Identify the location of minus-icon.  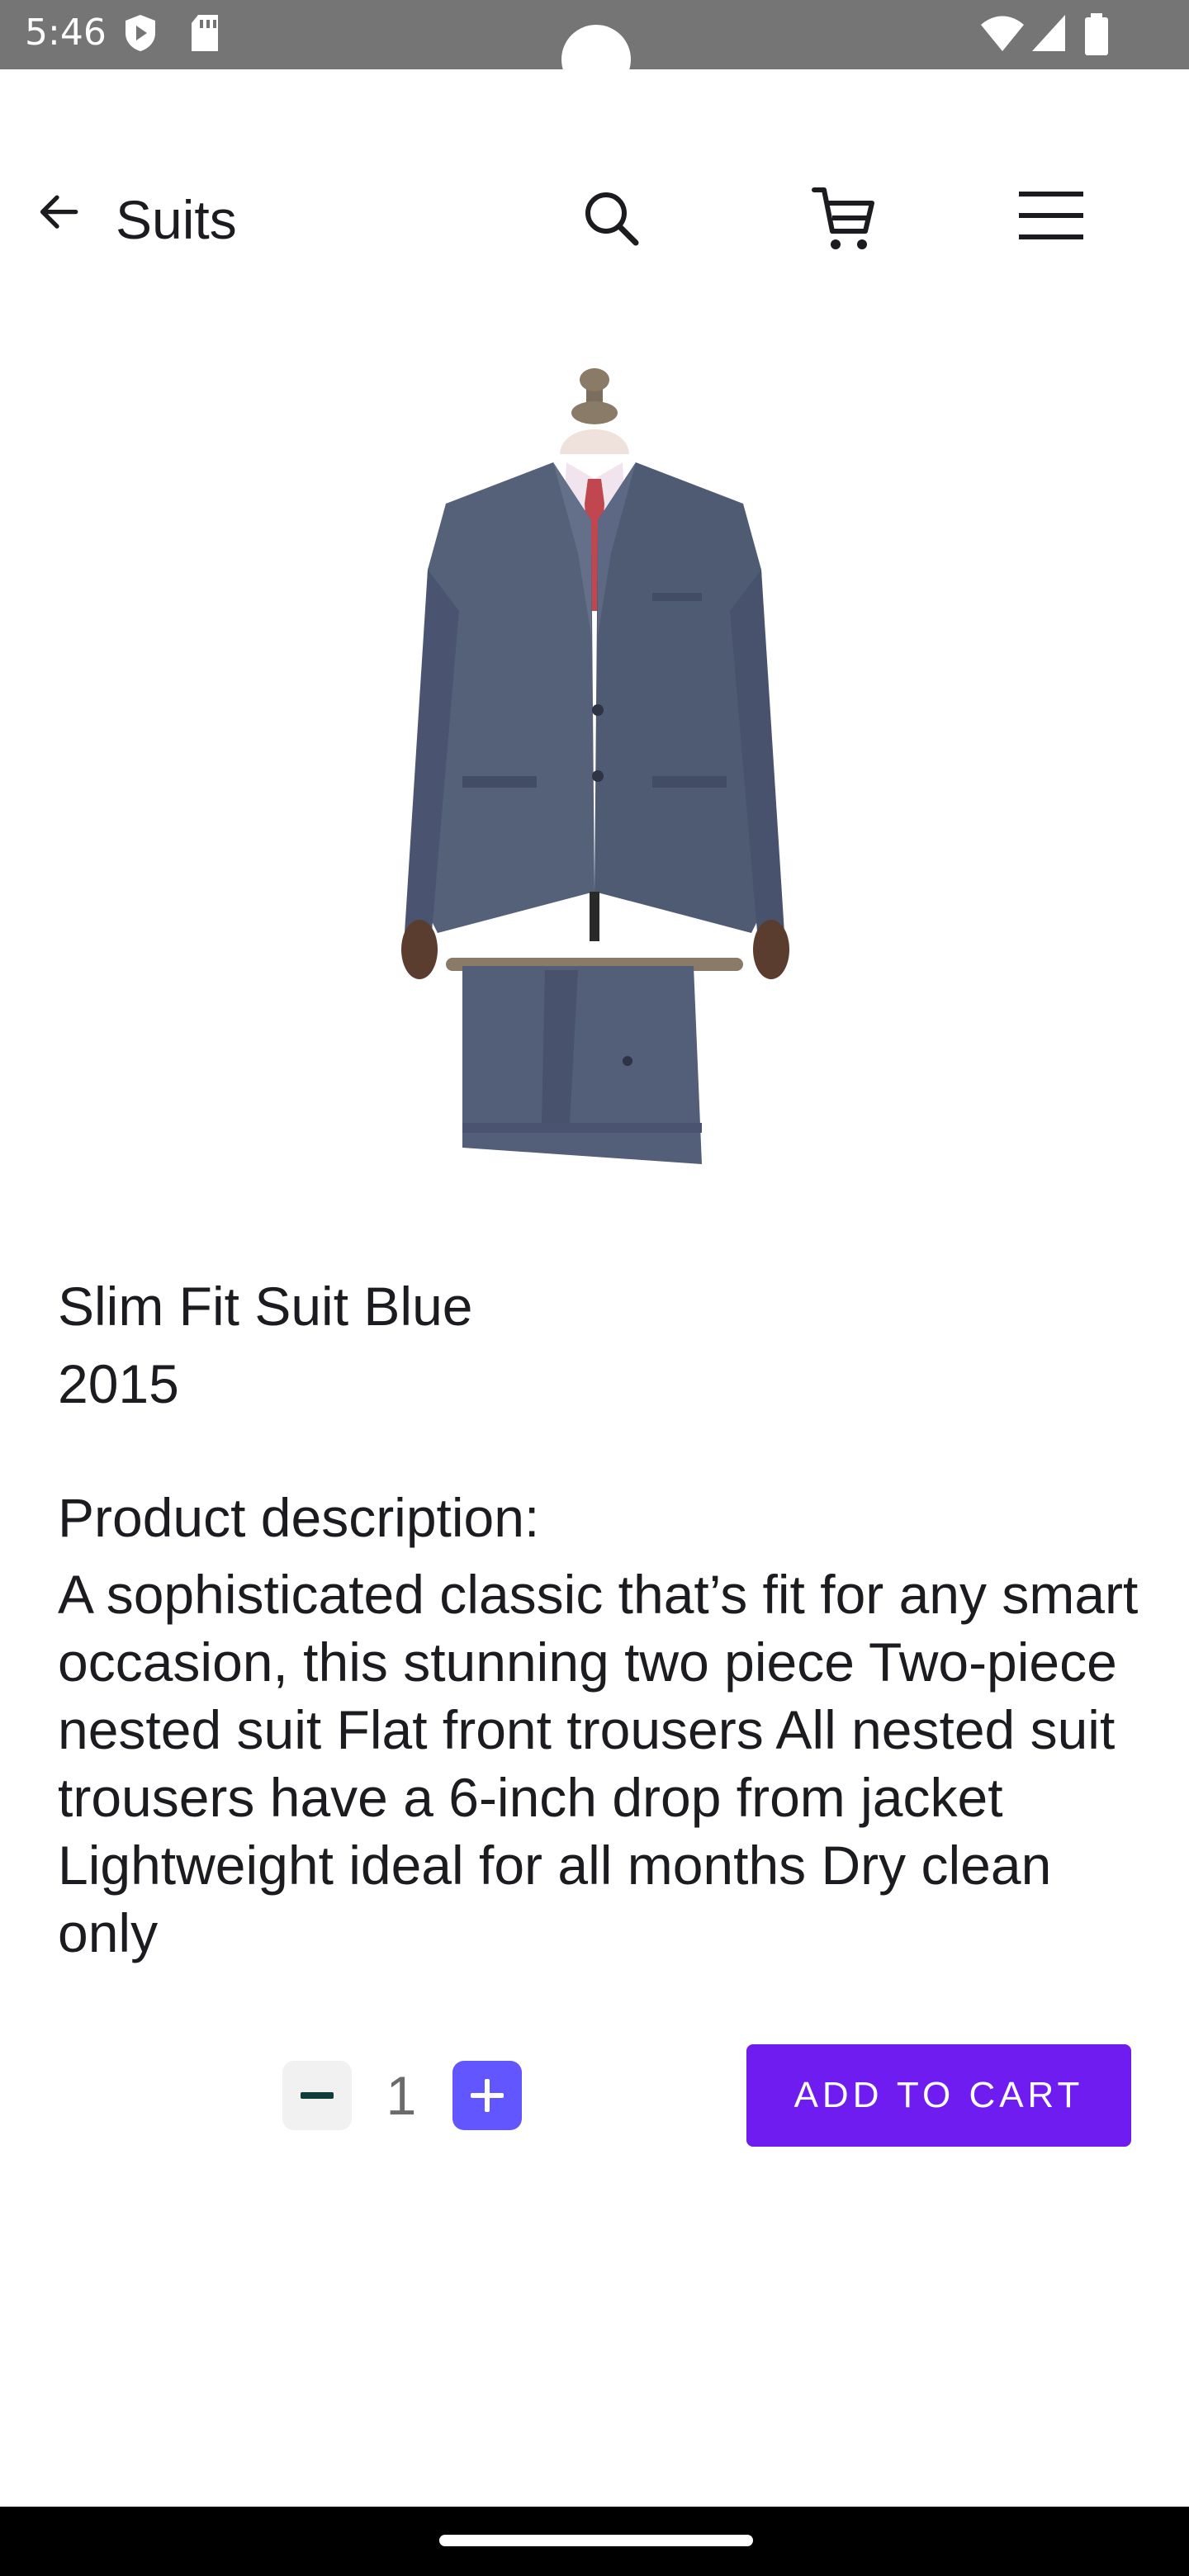
(317, 2095).